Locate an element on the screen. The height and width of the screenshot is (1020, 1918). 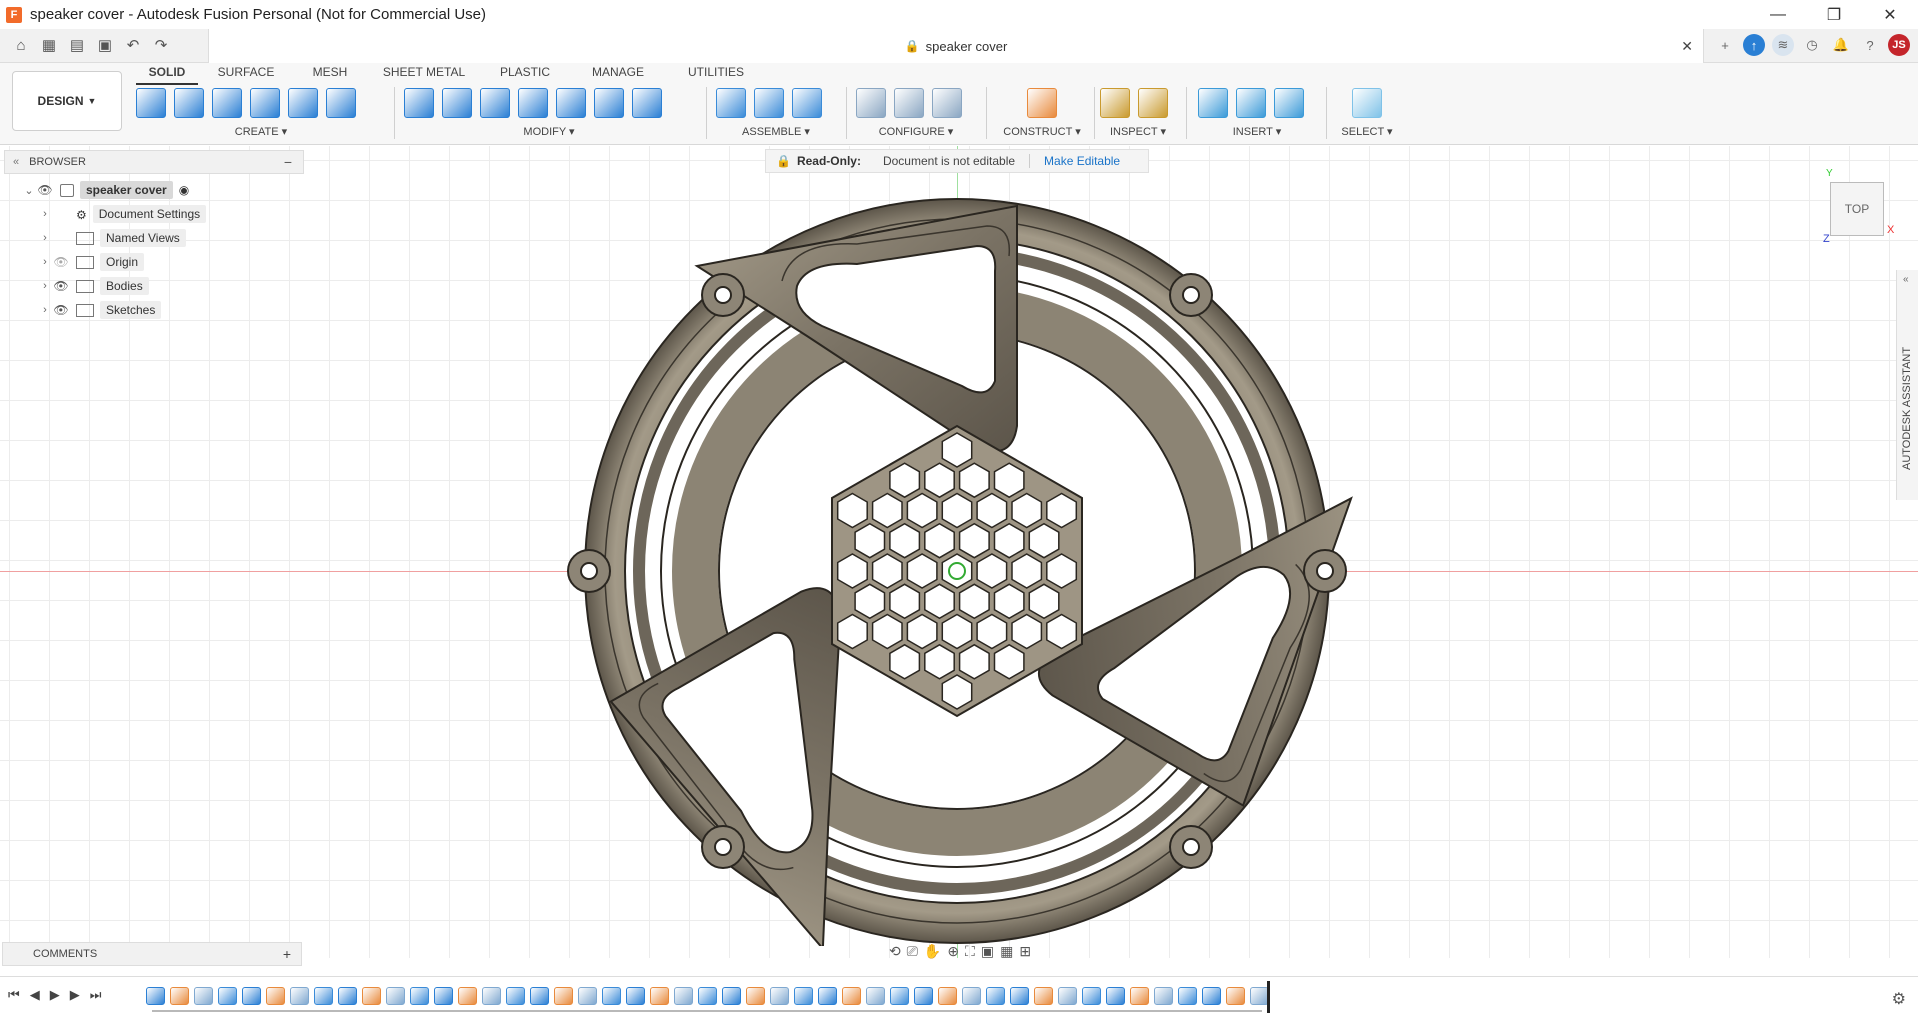
tab-manage: MANAGE is located at coordinates (618, 74).